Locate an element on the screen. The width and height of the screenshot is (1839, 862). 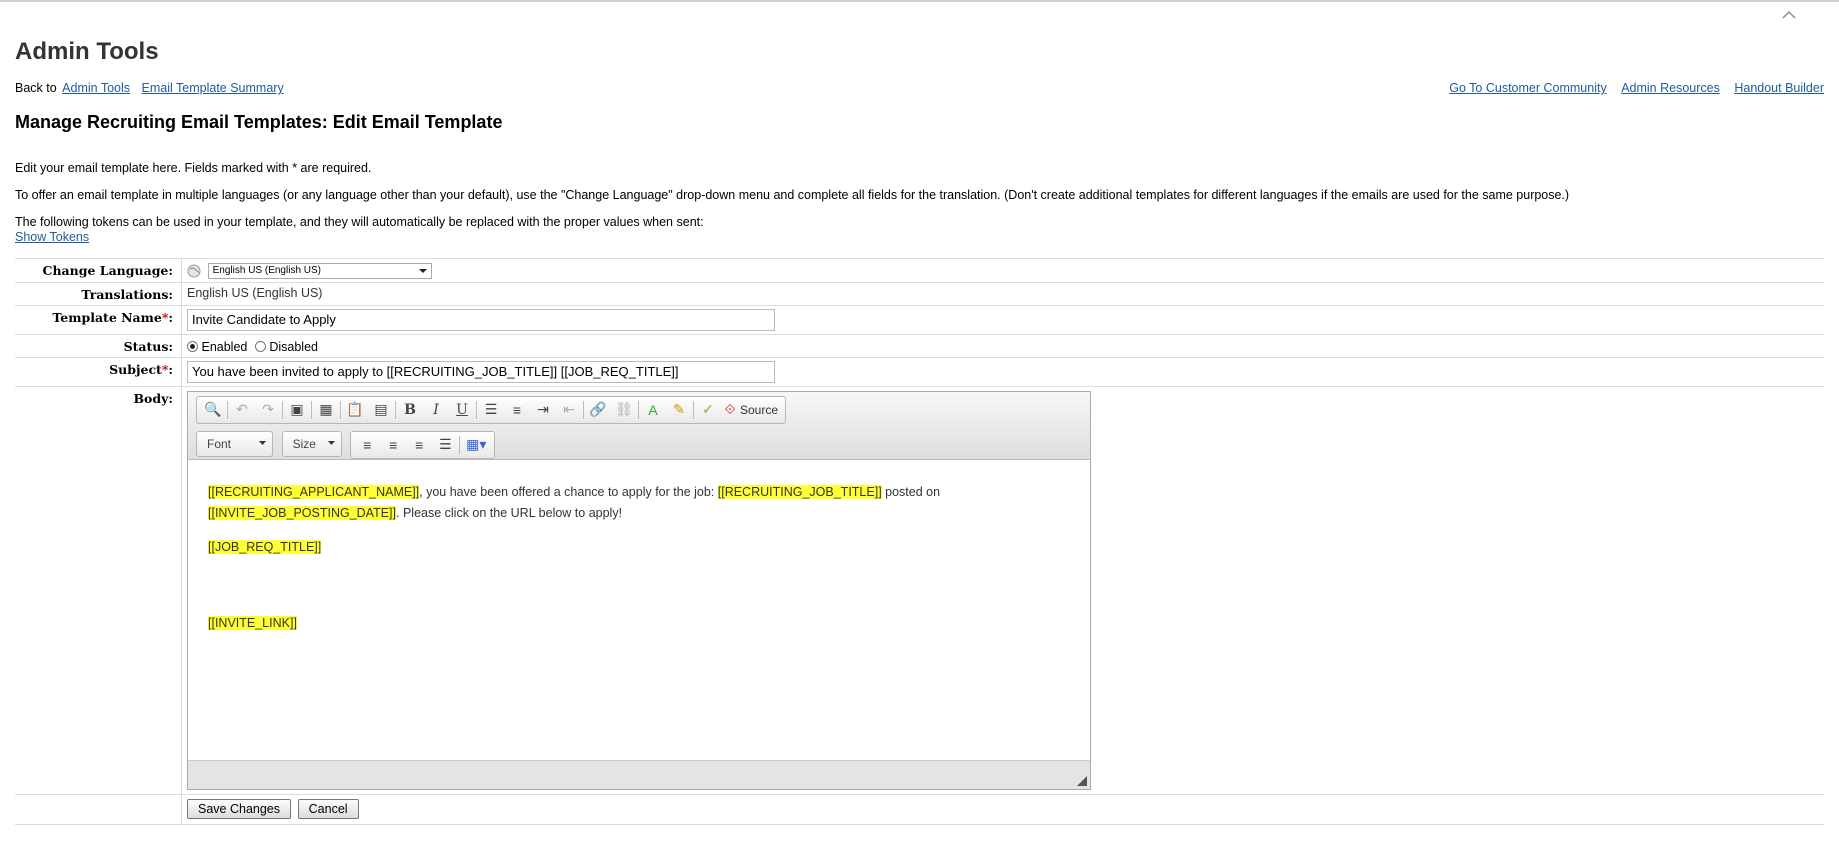
paste-text-icon: 📋 is located at coordinates (355, 410).